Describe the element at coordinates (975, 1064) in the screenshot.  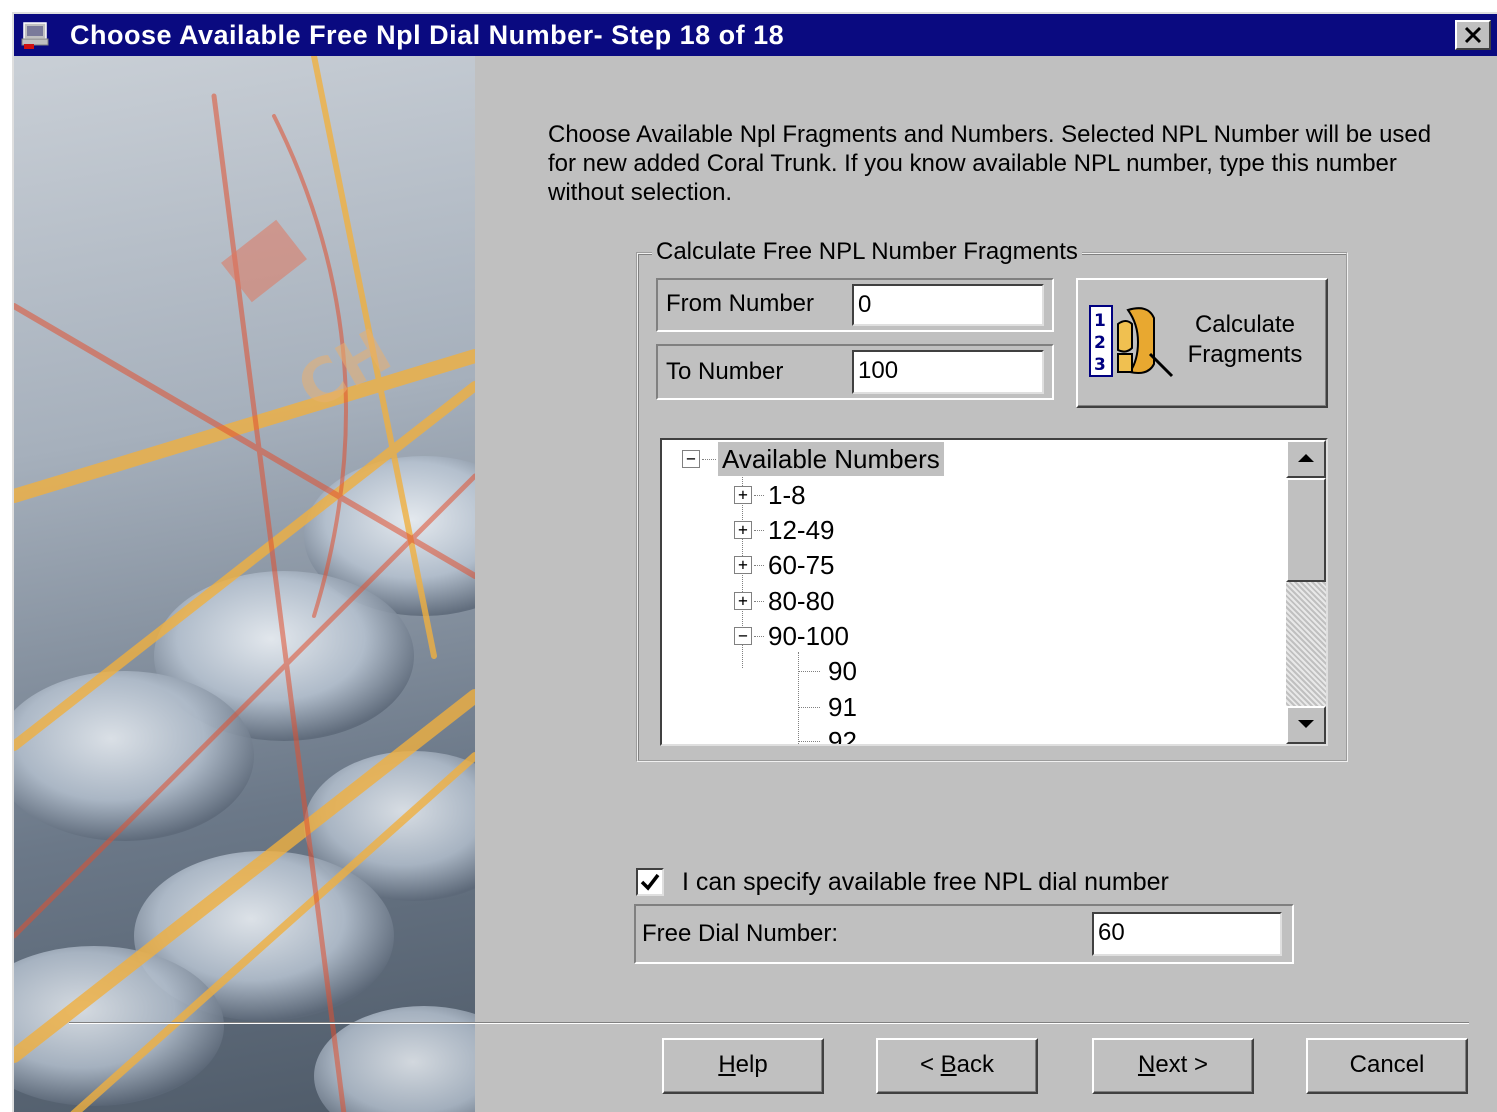
I see `back-label-rest: ack` at that location.